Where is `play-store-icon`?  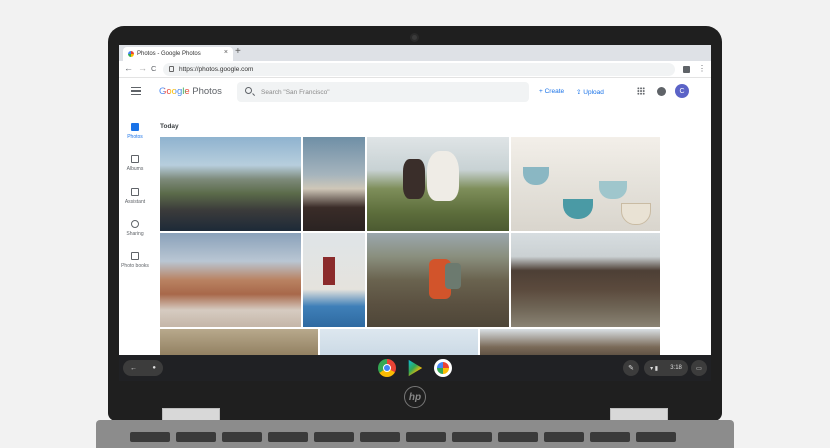 play-store-icon is located at coordinates (415, 368).